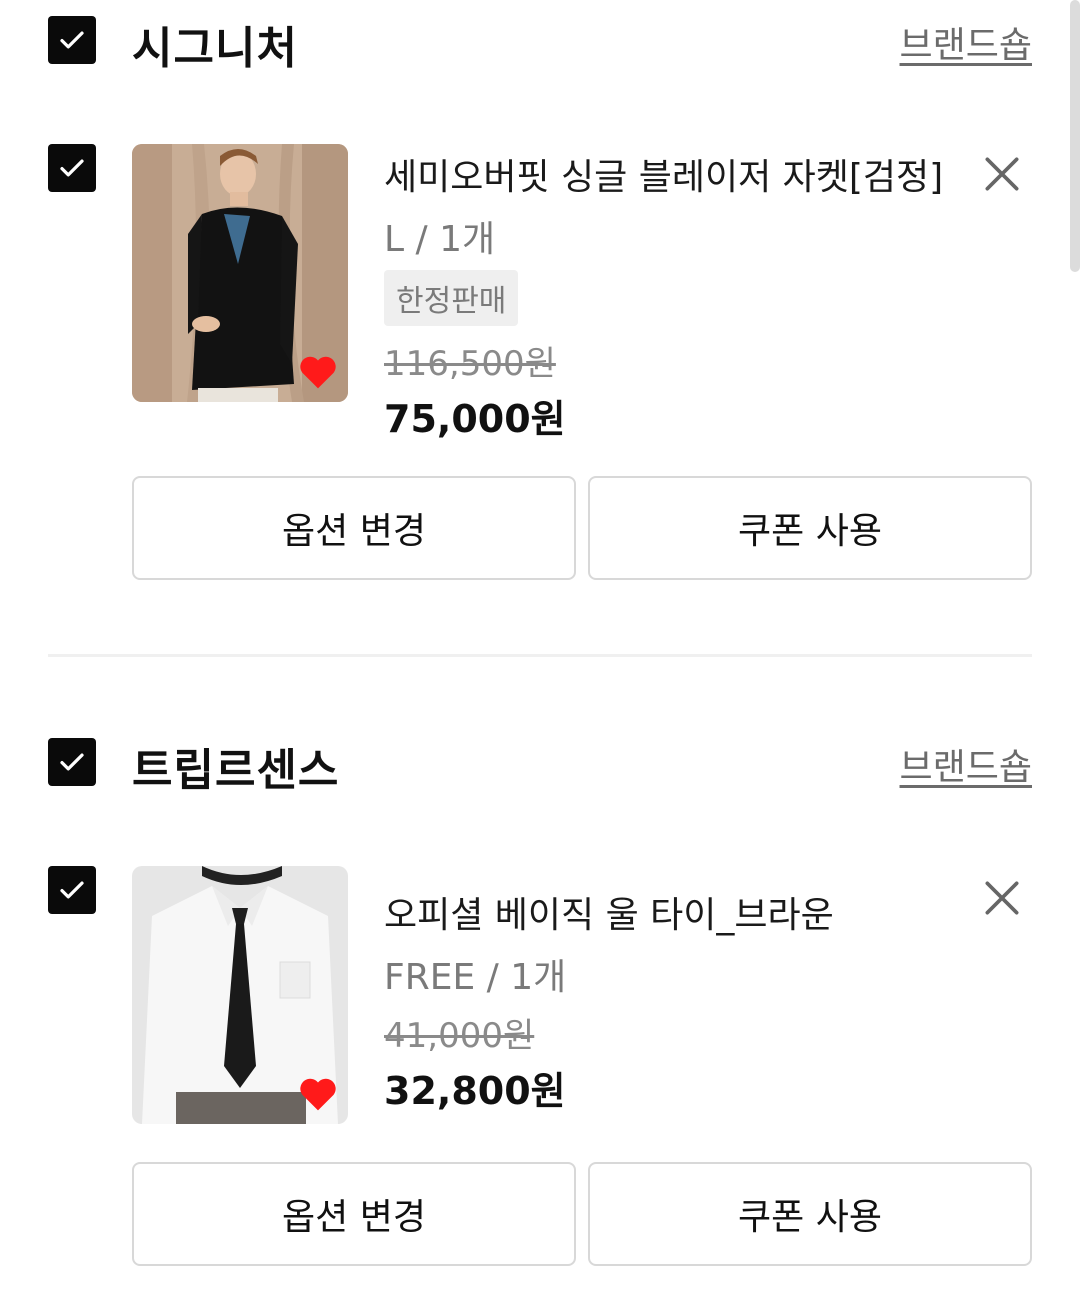 This screenshot has height=1309, width=1080. What do you see at coordinates (663, 174) in the screenshot?
I see `product-name: 세미오버핏 싱글 블레이저 자켓[검정]` at bounding box center [663, 174].